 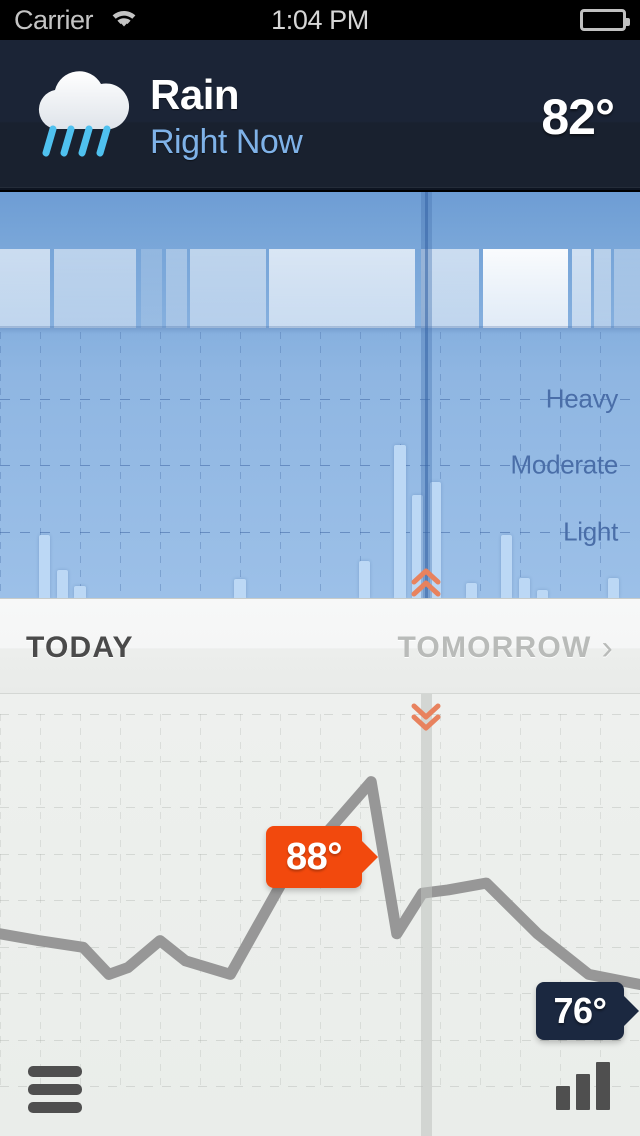 I want to click on chevron-double-up-icon, so click(x=426, y=581).